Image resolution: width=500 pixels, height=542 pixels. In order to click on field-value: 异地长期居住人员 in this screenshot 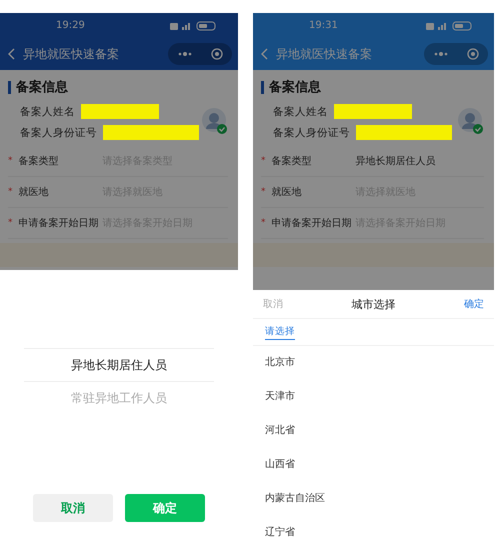, I will do `click(396, 161)`.